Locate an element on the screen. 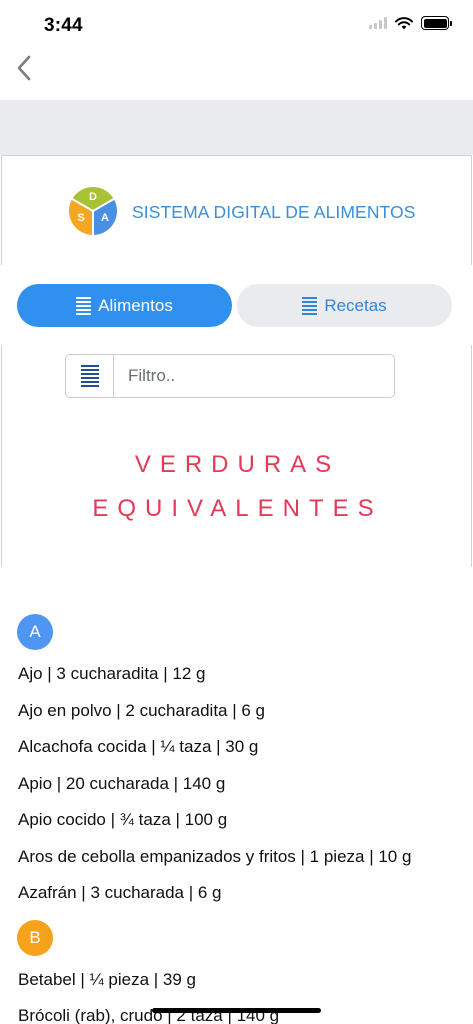 Image resolution: width=473 pixels, height=1024 pixels. logo-letter-a: A is located at coordinates (105, 218).